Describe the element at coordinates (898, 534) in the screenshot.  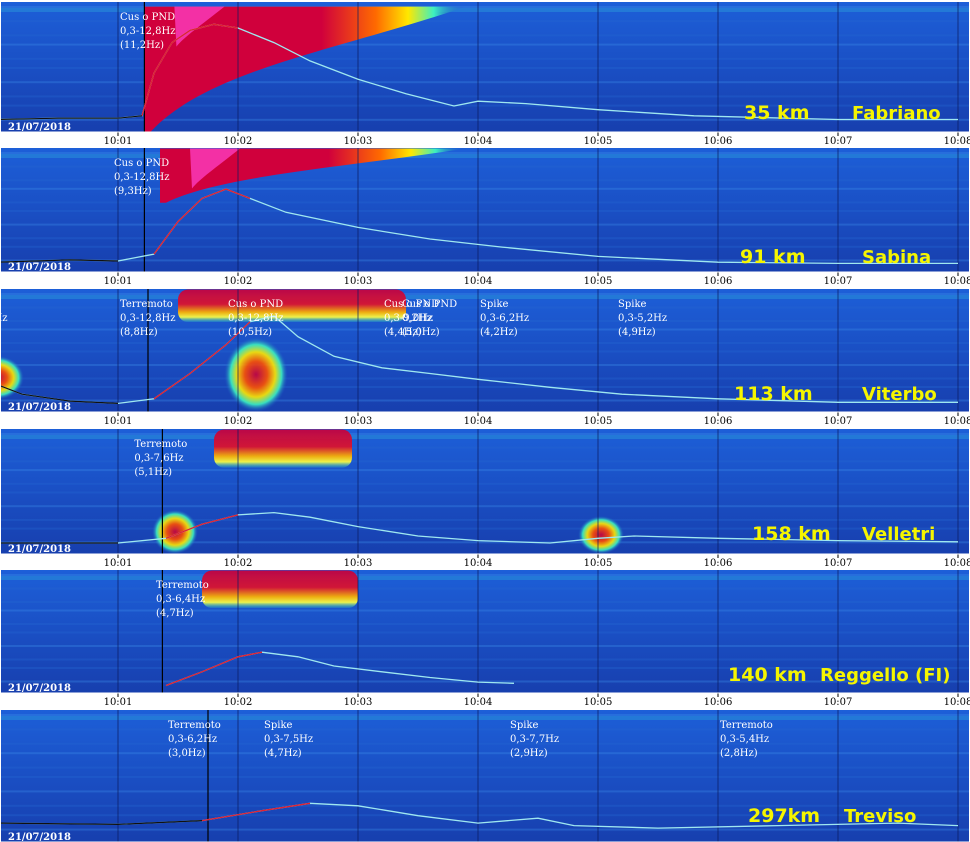
I see `station-label: Velletri` at that location.